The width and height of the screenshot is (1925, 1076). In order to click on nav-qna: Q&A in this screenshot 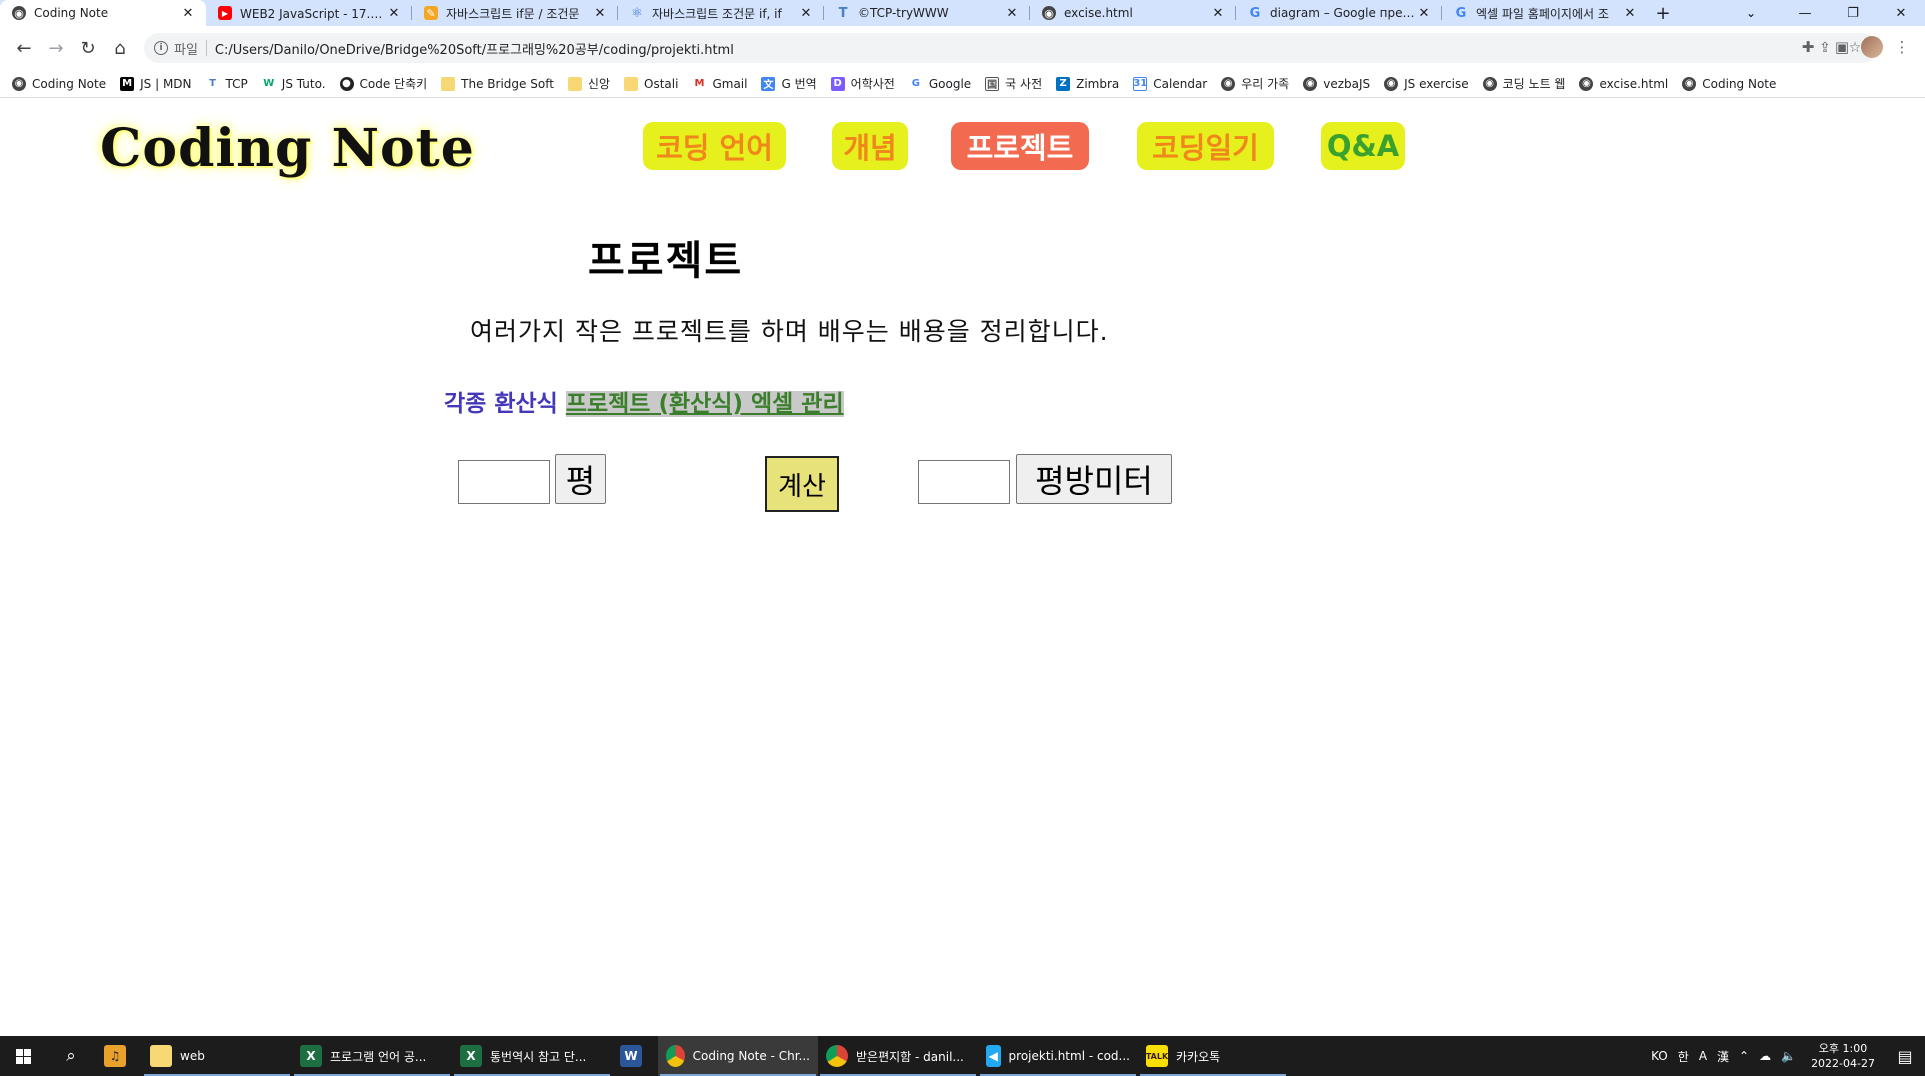, I will do `click(1363, 146)`.